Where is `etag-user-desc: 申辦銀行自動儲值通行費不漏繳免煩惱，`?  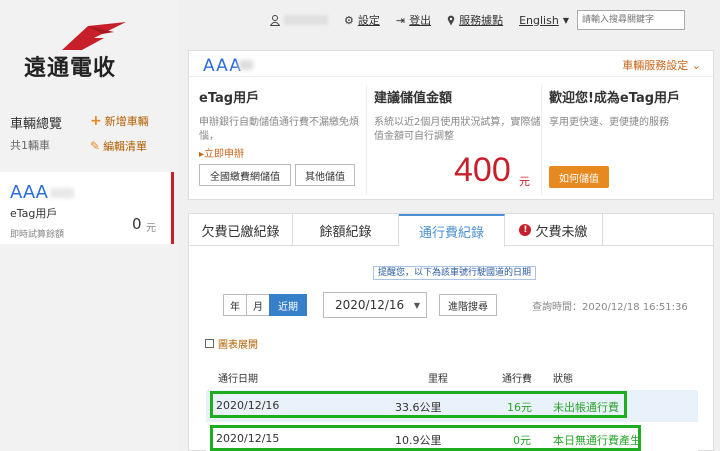
etag-user-desc: 申辦銀行自動儲值通行費不漏繳免煩惱， is located at coordinates (279, 129).